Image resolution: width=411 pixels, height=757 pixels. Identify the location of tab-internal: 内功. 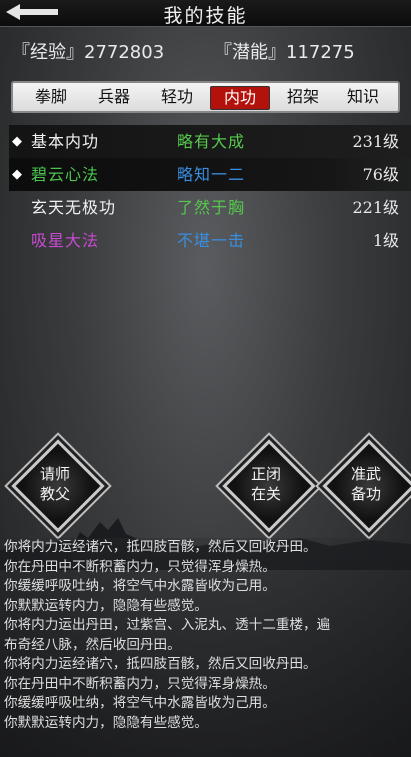
(240, 98).